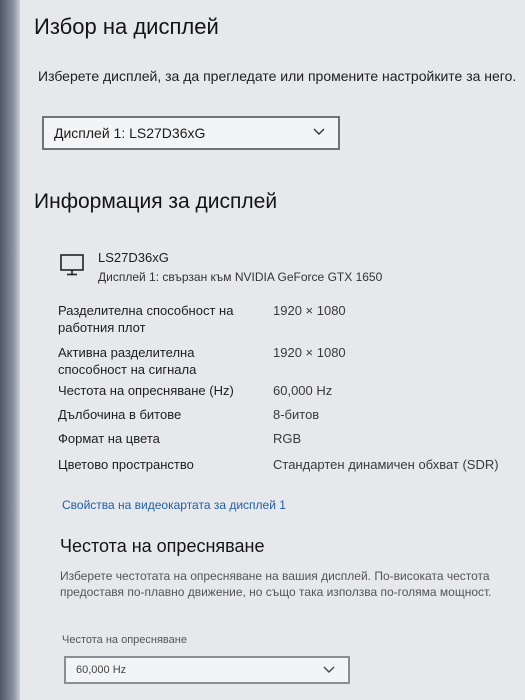 Image resolution: width=525 pixels, height=700 pixels. I want to click on property-label: Дълбочина в битове, so click(120, 414).